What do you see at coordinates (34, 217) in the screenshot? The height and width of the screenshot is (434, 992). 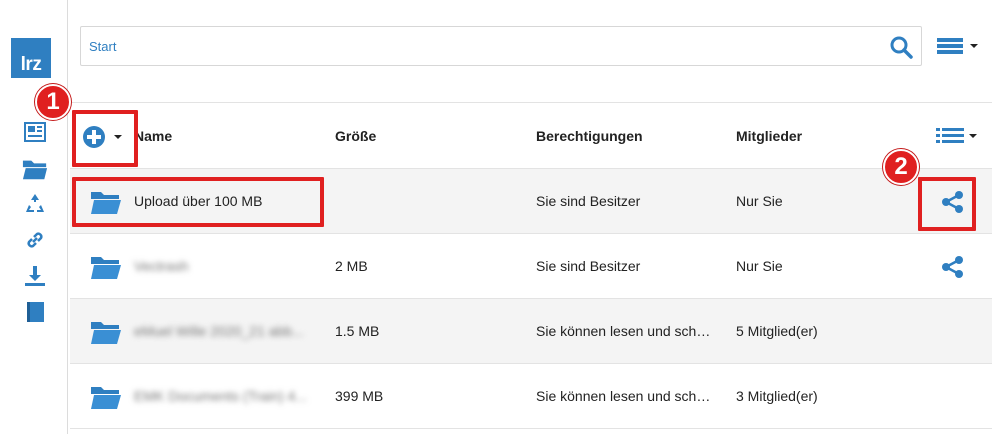 I see `sidebar: lrz` at bounding box center [34, 217].